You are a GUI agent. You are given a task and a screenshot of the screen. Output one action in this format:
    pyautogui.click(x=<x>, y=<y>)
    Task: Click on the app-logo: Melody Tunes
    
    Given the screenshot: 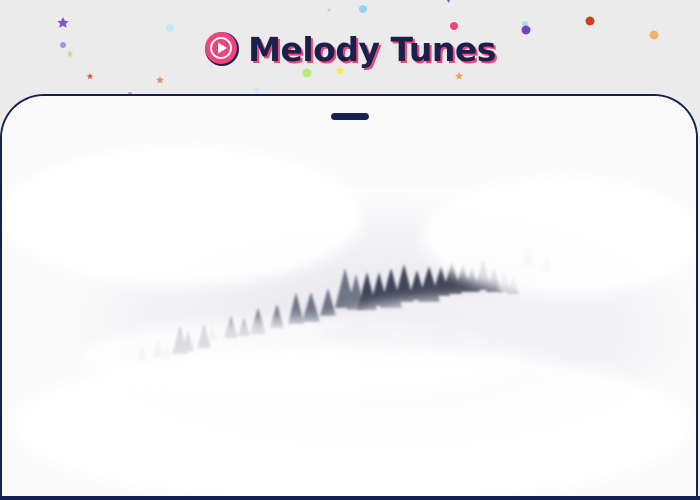 What is the action you would take?
    pyautogui.click(x=350, y=49)
    